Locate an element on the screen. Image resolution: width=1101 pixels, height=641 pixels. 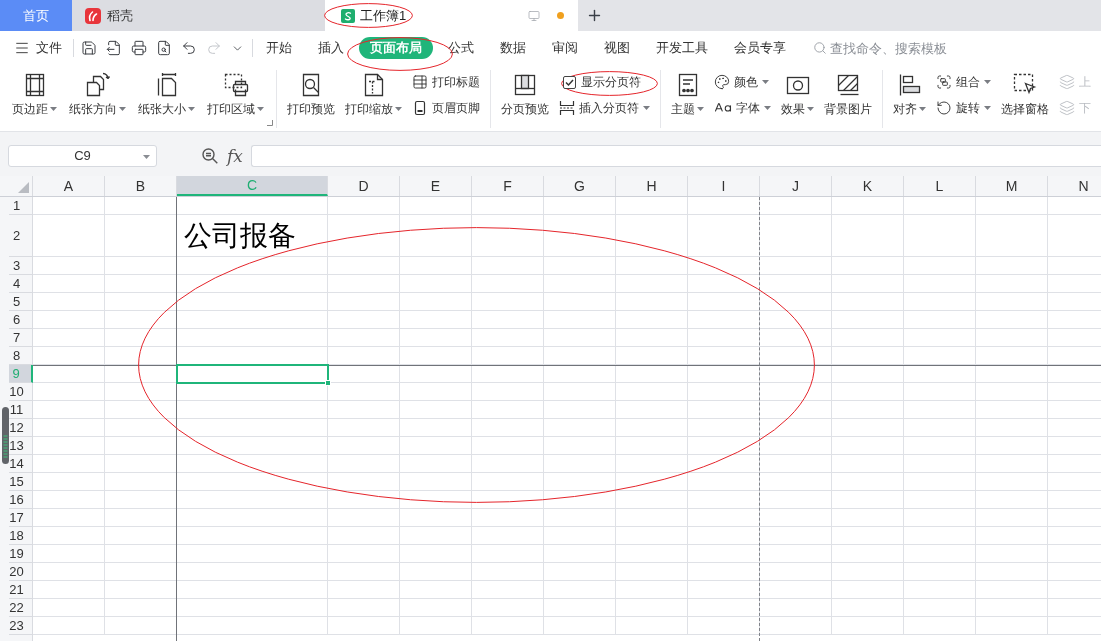
fill-handle is located at coordinates (328, 383).